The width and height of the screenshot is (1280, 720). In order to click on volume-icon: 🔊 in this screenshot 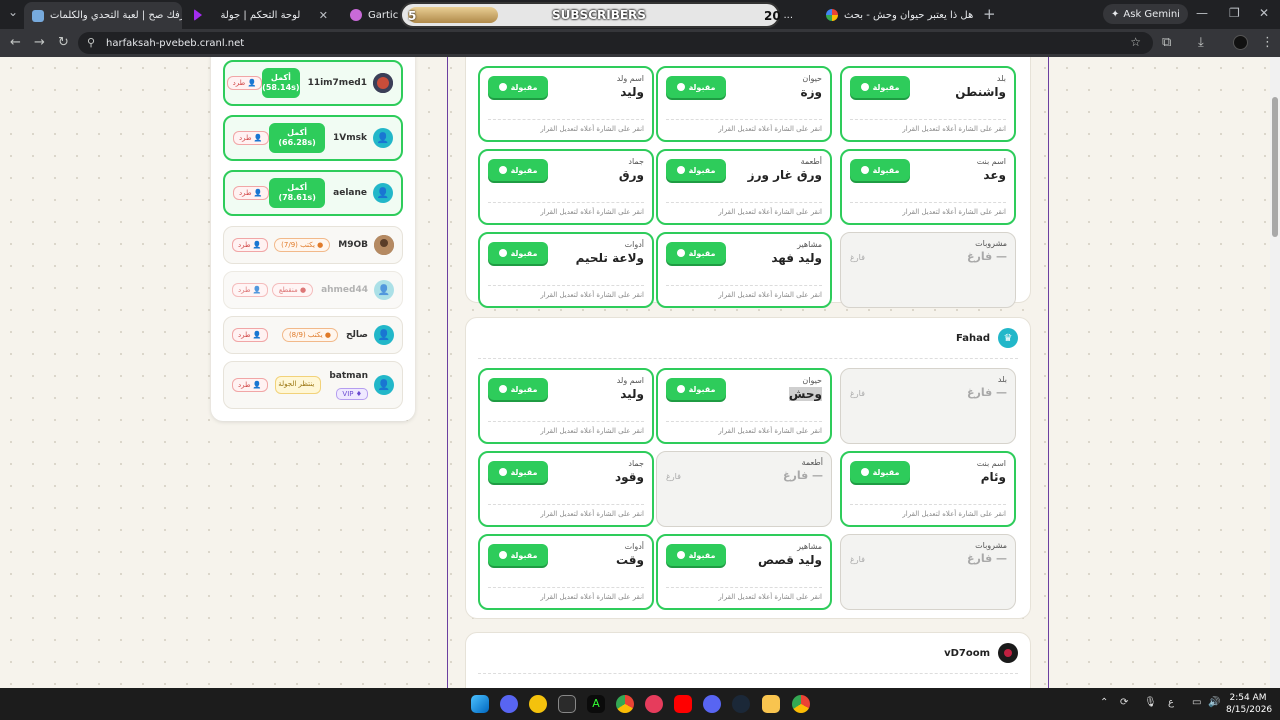, I will do `click(1214, 702)`.